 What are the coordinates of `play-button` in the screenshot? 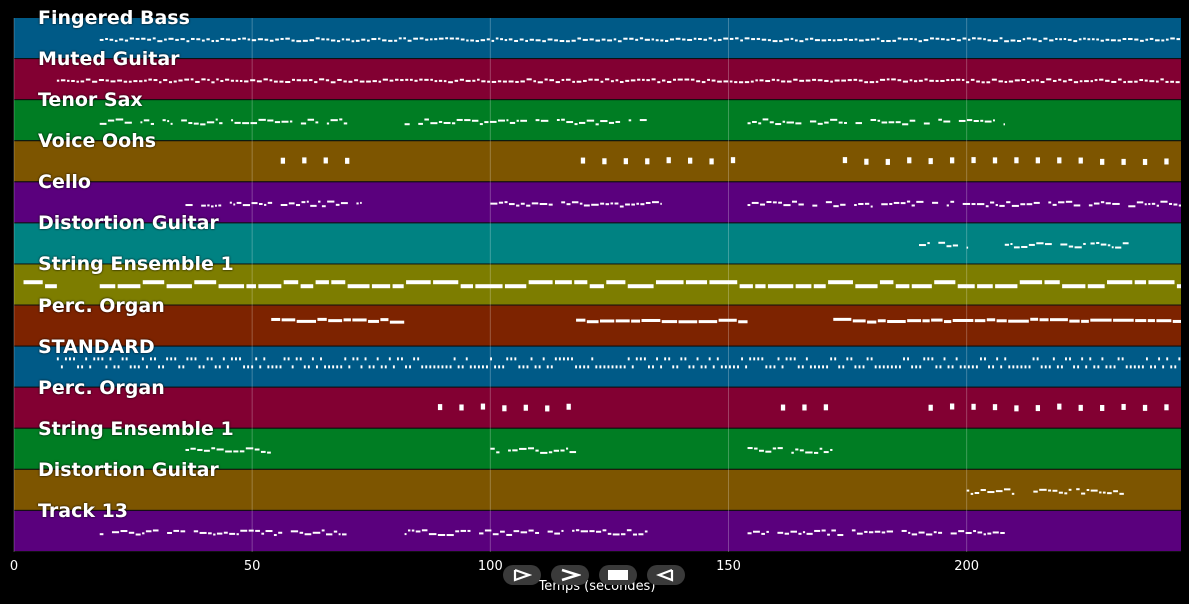 It's located at (522, 575).